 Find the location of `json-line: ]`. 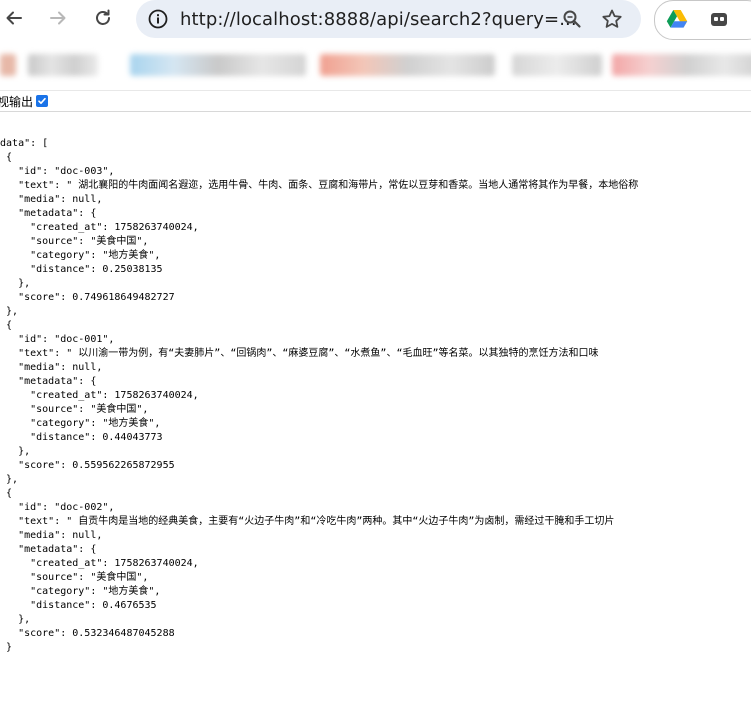

json-line: ] is located at coordinates (319, 662).